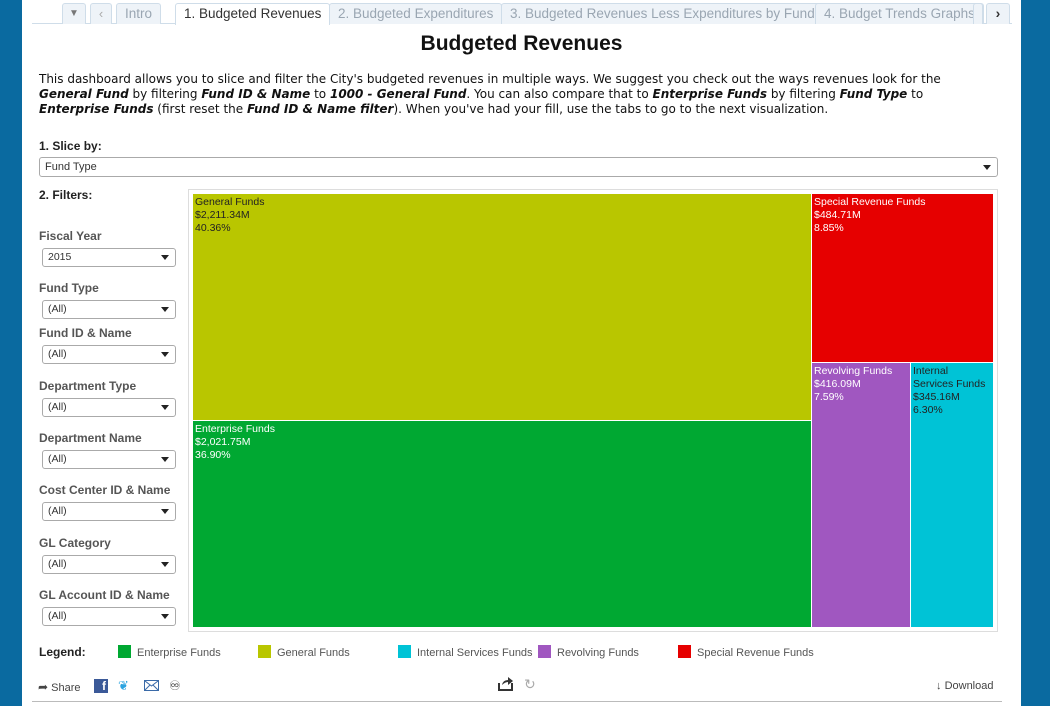  What do you see at coordinates (43, 687) in the screenshot?
I see `share-arrow-icon: ➦` at bounding box center [43, 687].